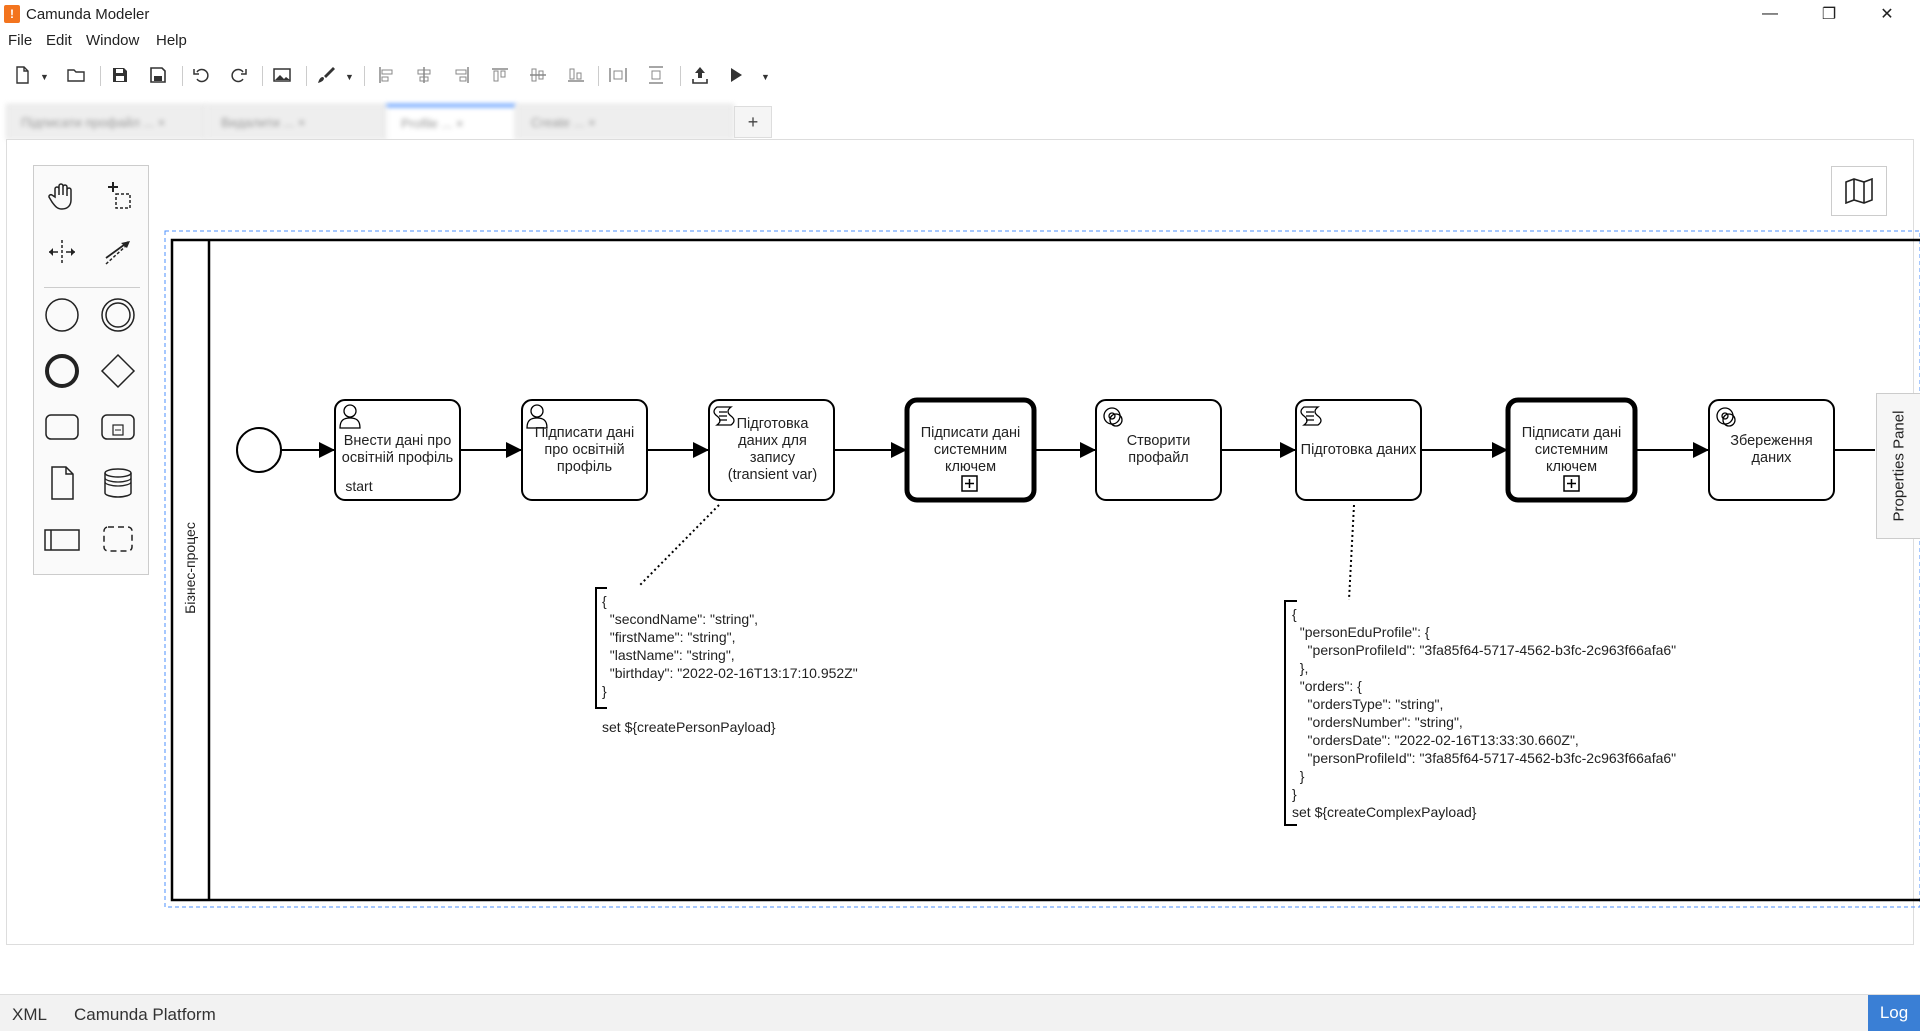 The width and height of the screenshot is (1920, 1031). What do you see at coordinates (62, 539) in the screenshot?
I see `pool-tool-icon` at bounding box center [62, 539].